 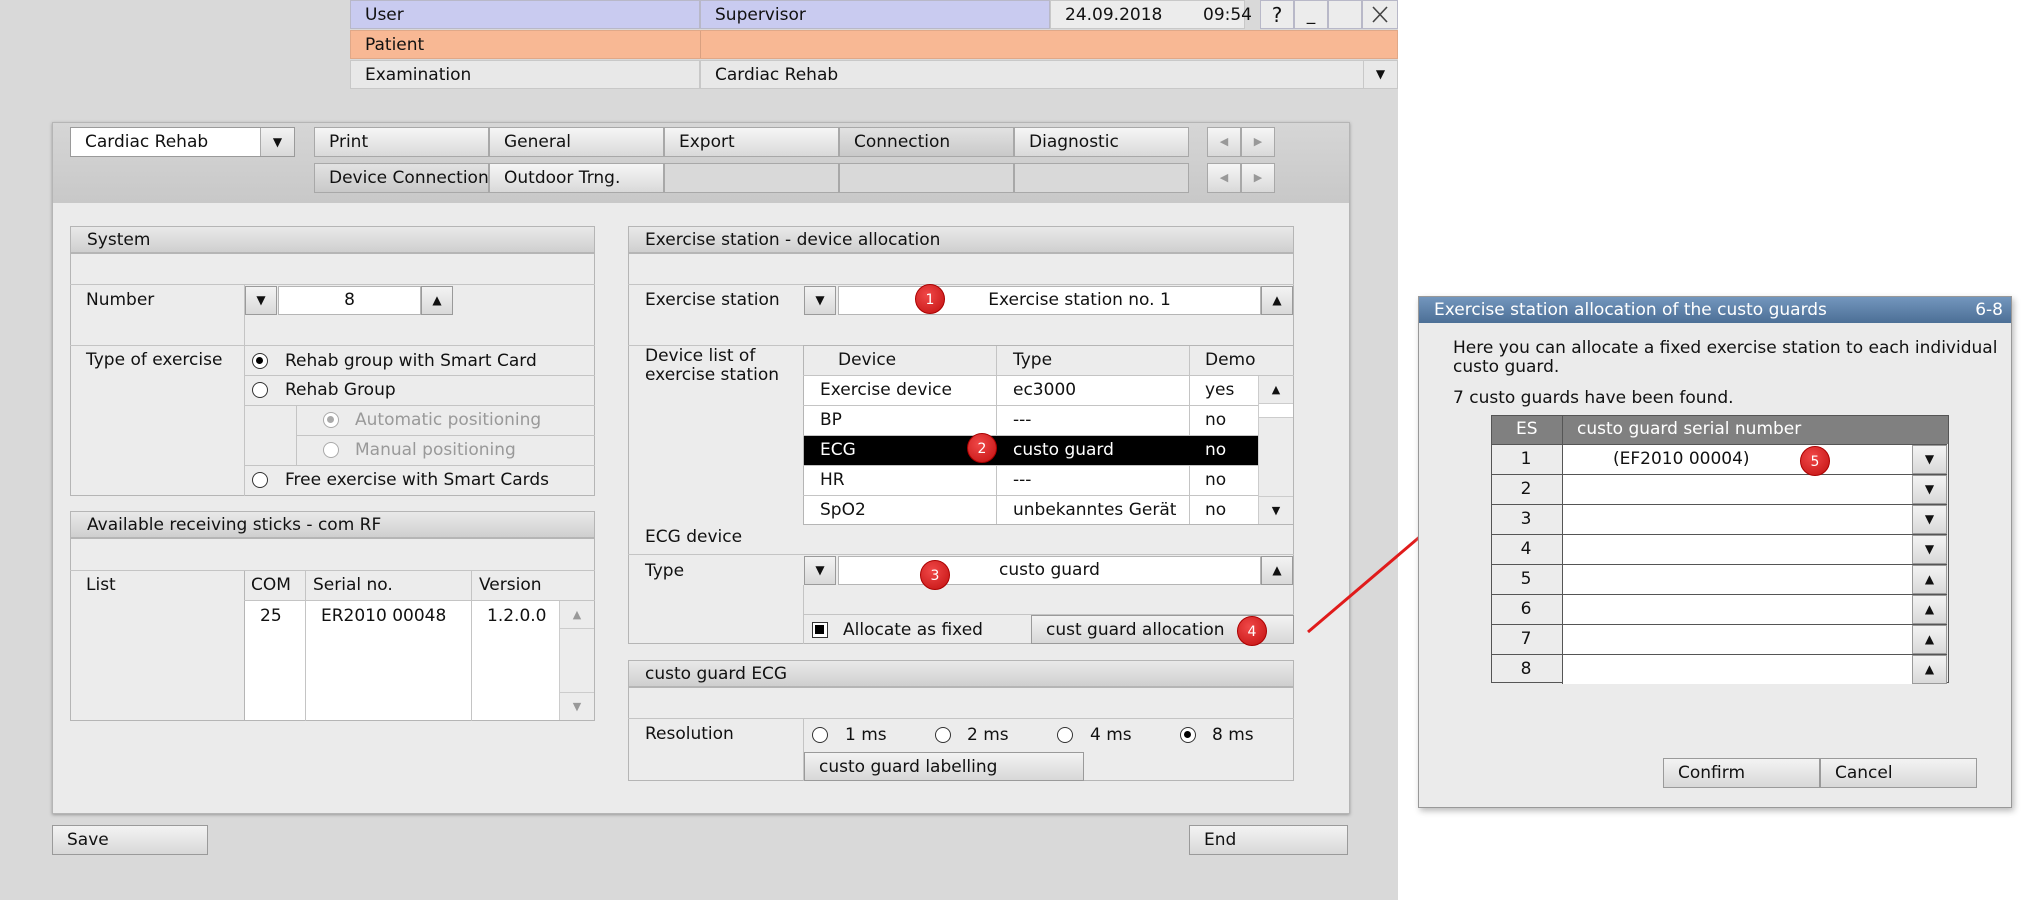 I want to click on device-row-3-type: custo guard, so click(x=1063, y=450).